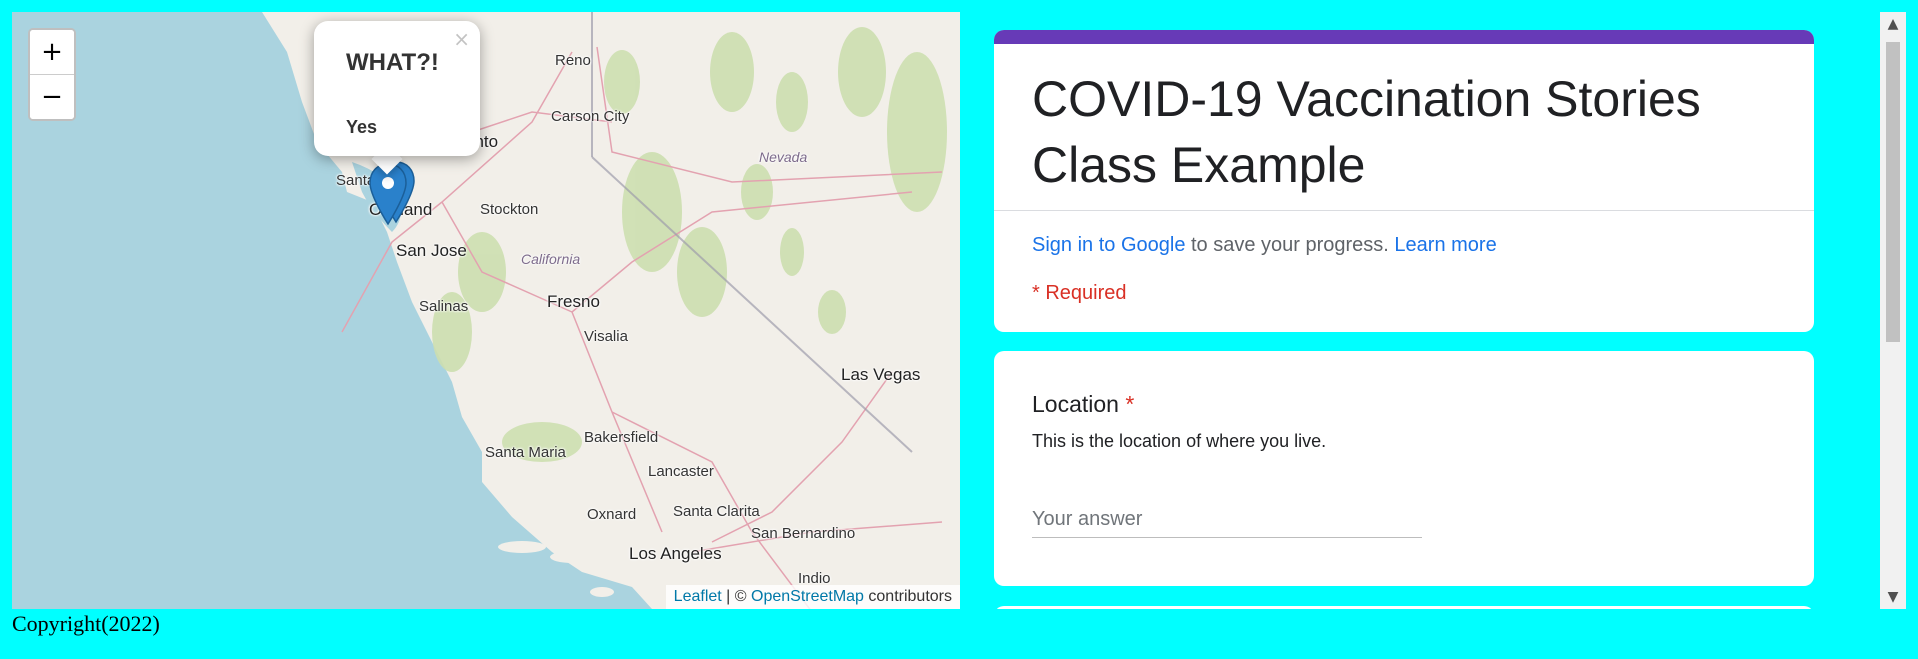  What do you see at coordinates (1893, 597) in the screenshot?
I see `scroll-down-icon: ▼` at bounding box center [1893, 597].